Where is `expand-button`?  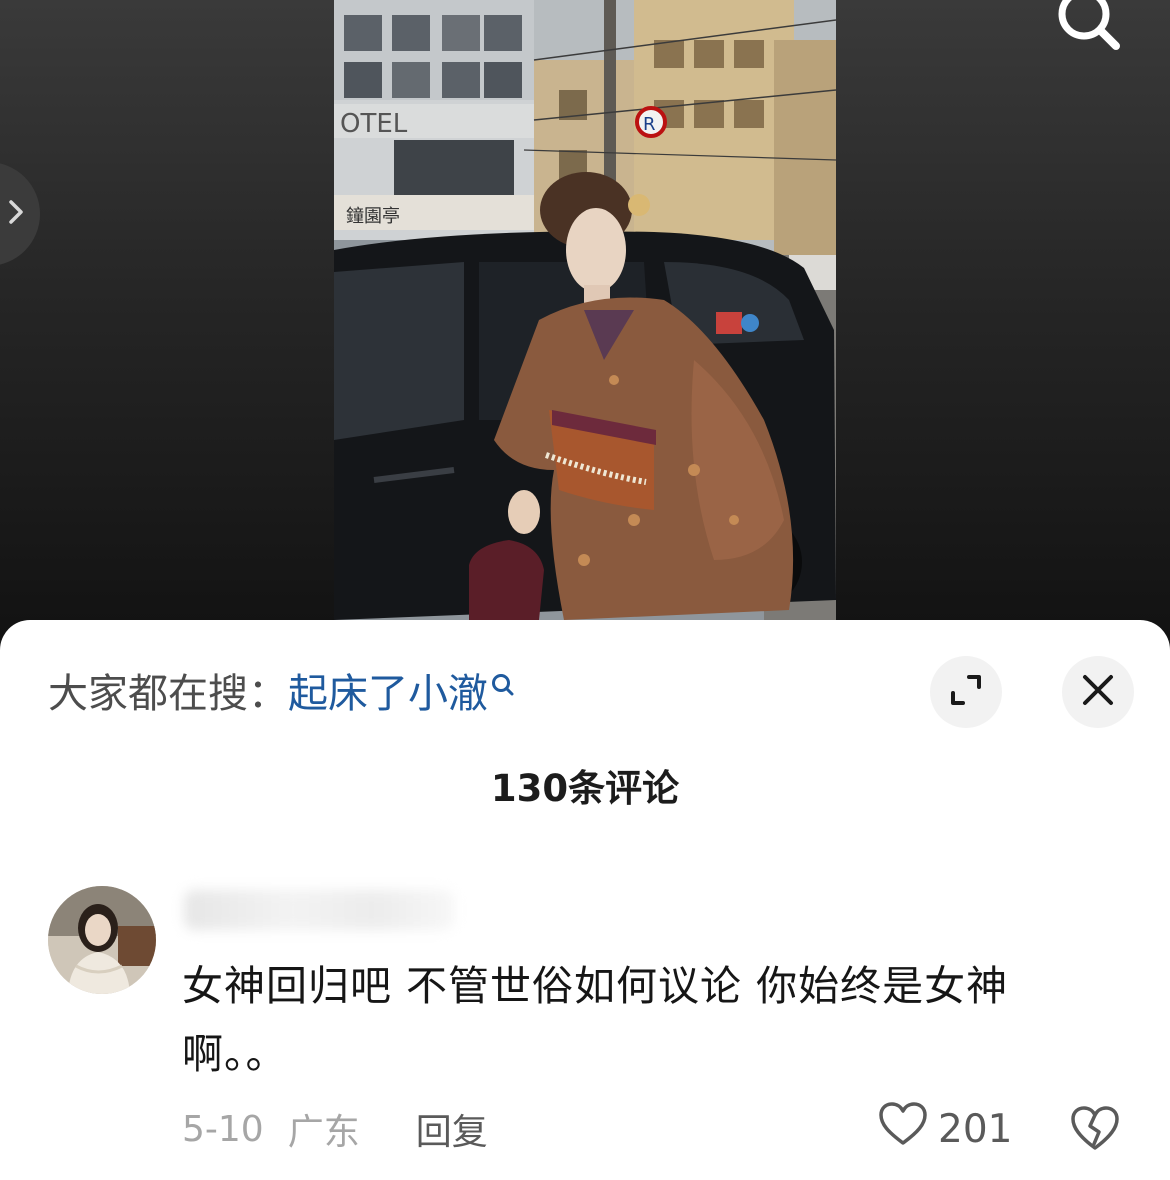 expand-button is located at coordinates (966, 692).